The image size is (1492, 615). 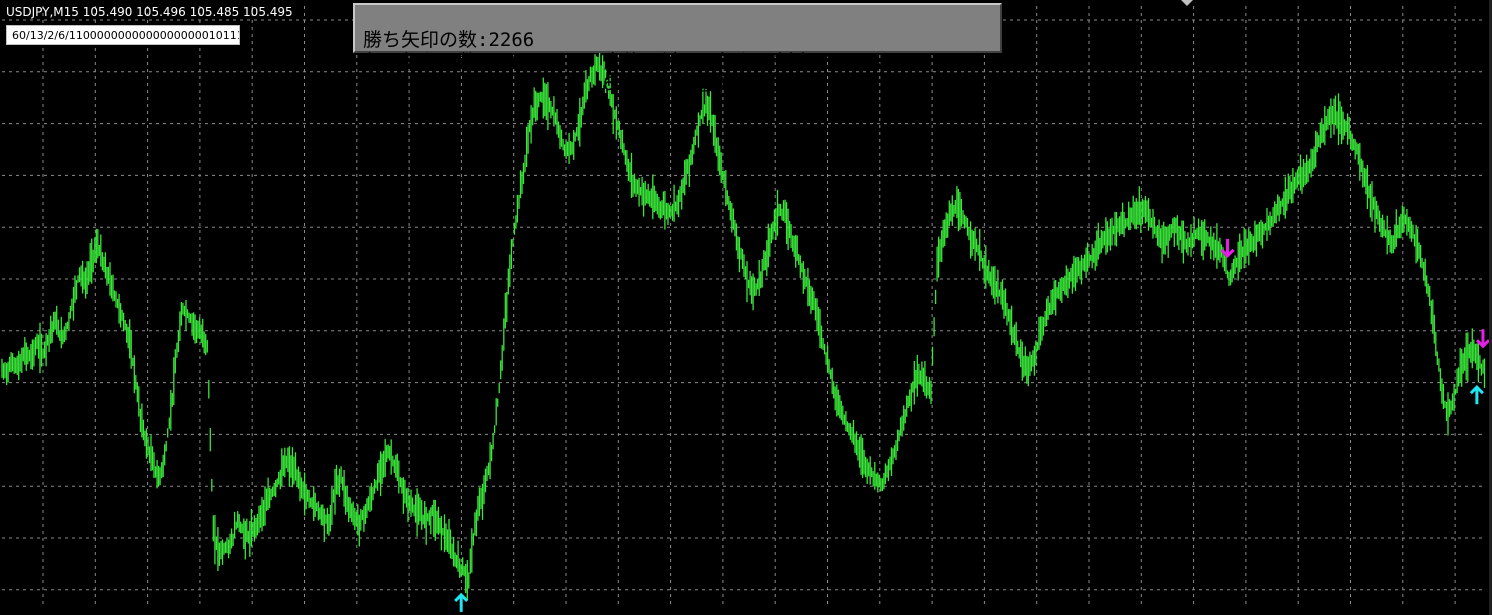 I want to click on success-probability: 6本後矢印通りになる確率: 60.2%, so click(x=753, y=84).